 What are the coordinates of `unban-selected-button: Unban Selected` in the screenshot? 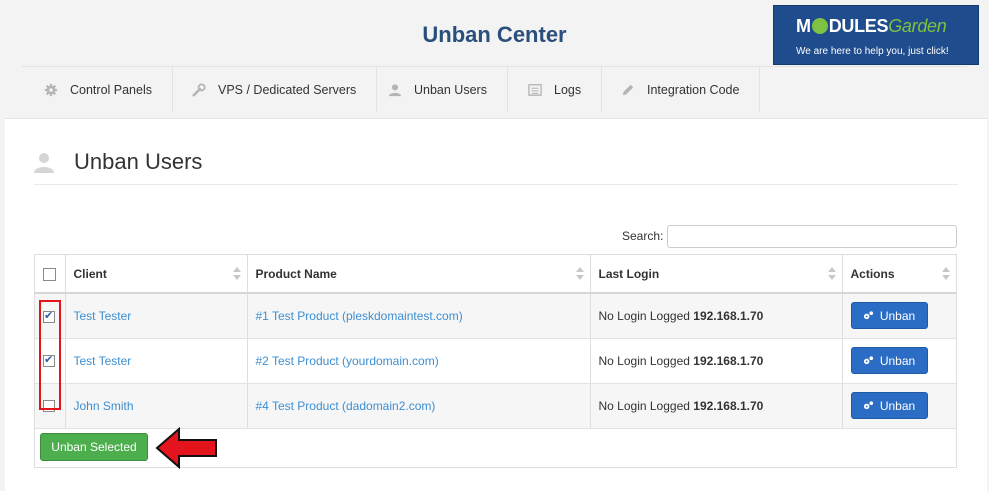 It's located at (94, 447).